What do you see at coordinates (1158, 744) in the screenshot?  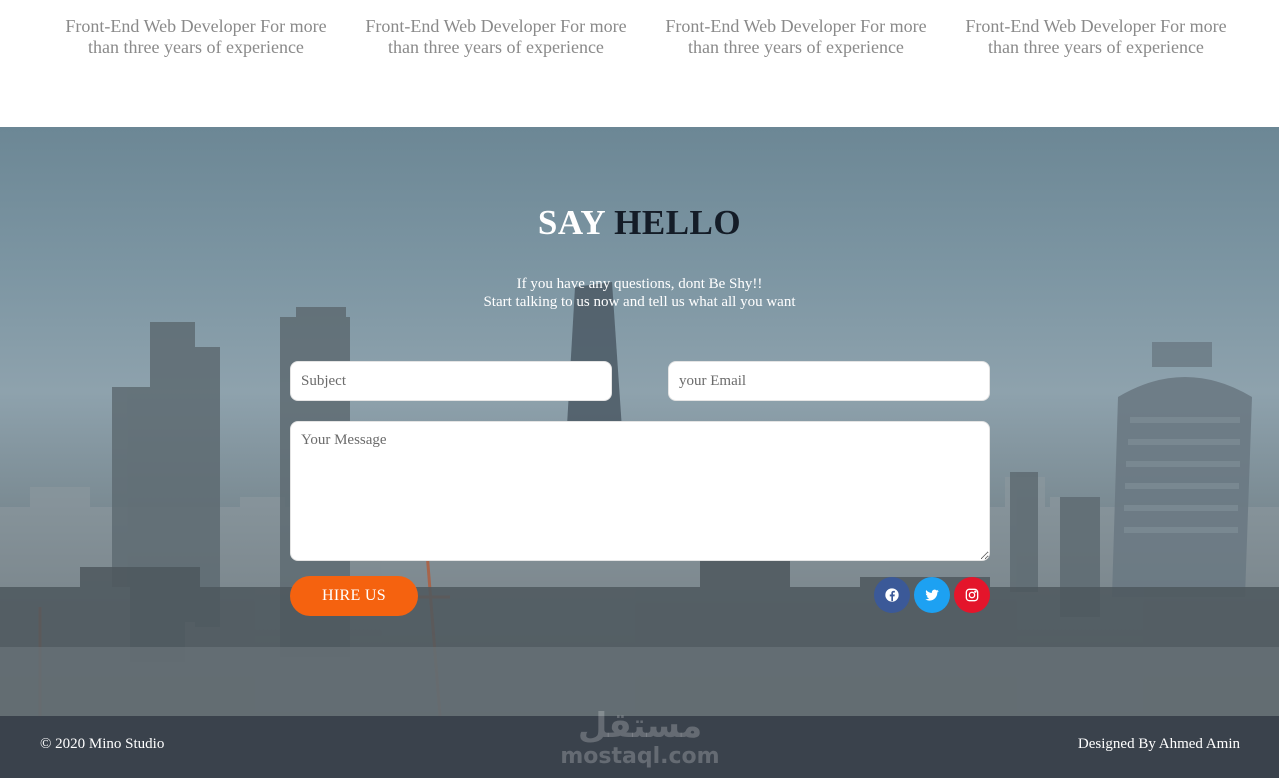 I see `footer-credit: Designed By Ahmed Amin` at bounding box center [1158, 744].